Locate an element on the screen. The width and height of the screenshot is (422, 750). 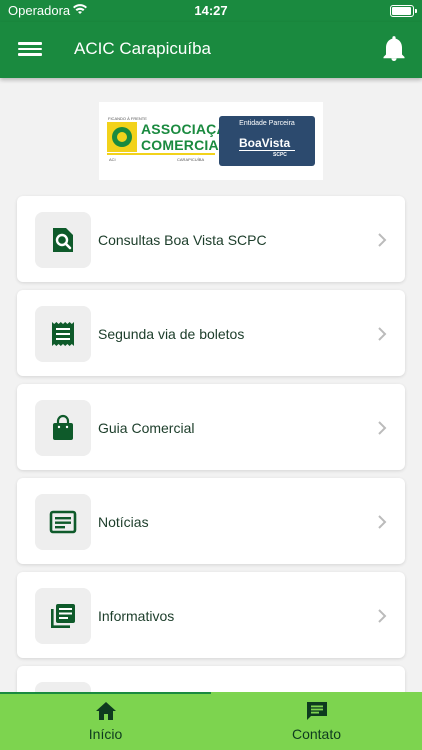
app-bar: ACIC Carapicuíba is located at coordinates (211, 50).